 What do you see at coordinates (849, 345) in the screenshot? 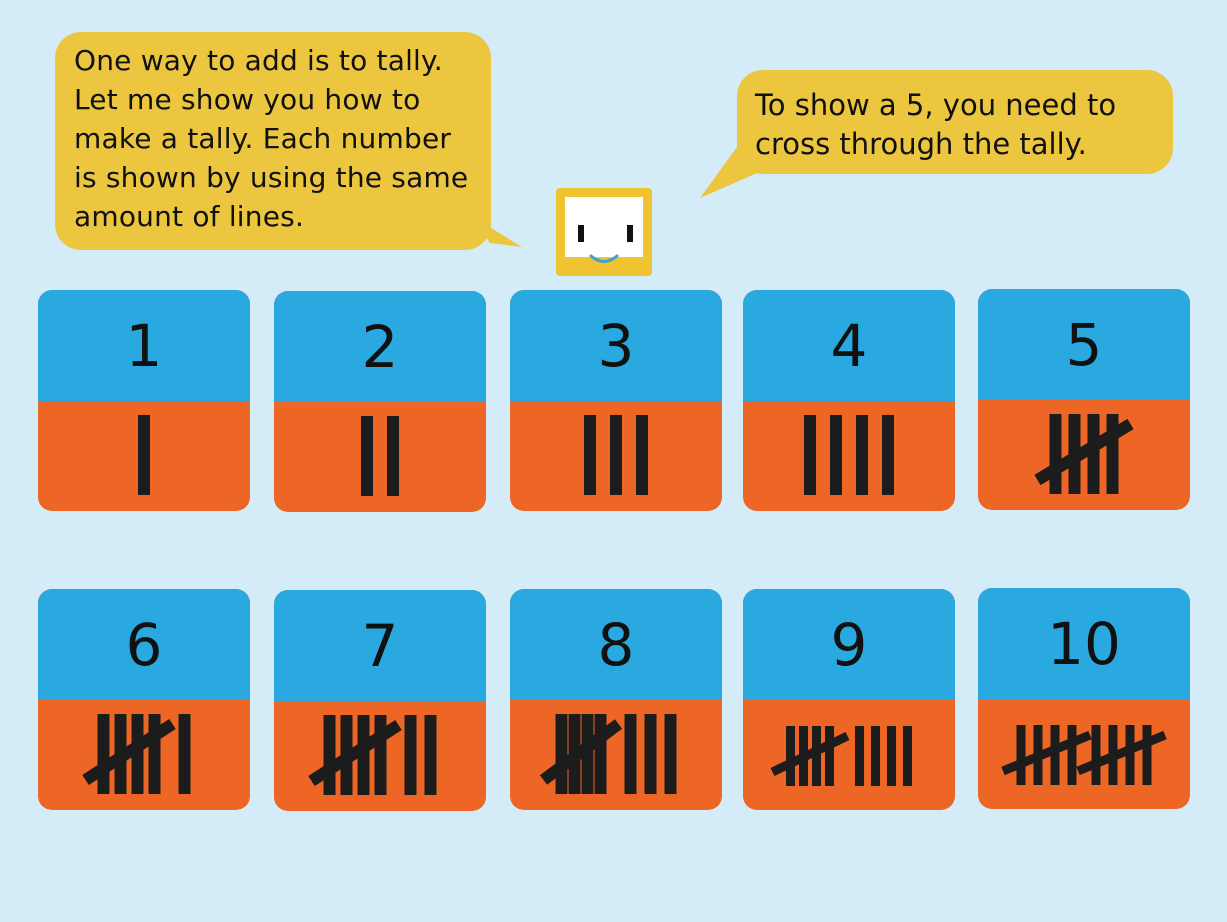
I see `card-number: 4` at bounding box center [849, 345].